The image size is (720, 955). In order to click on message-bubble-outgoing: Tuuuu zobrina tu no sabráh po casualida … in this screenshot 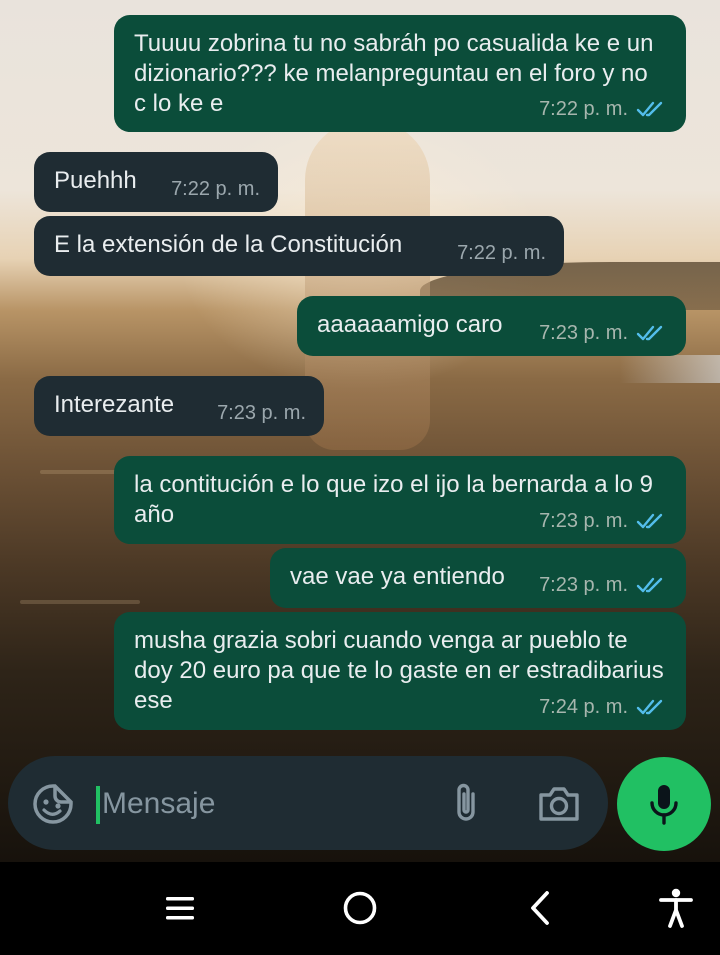, I will do `click(400, 73)`.